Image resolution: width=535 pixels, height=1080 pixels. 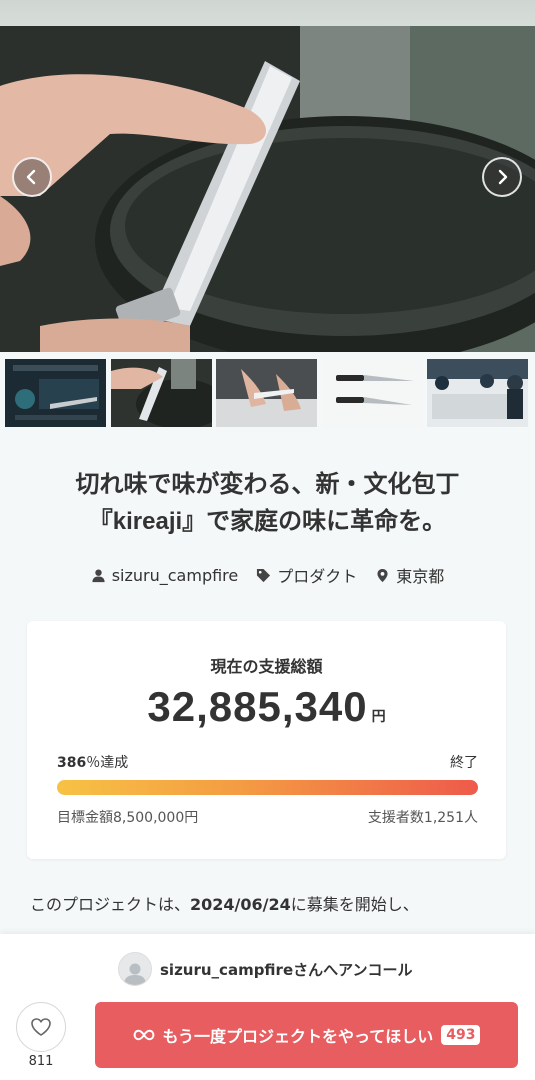 I want to click on owner-link: sizuru_campfire, so click(x=165, y=575).